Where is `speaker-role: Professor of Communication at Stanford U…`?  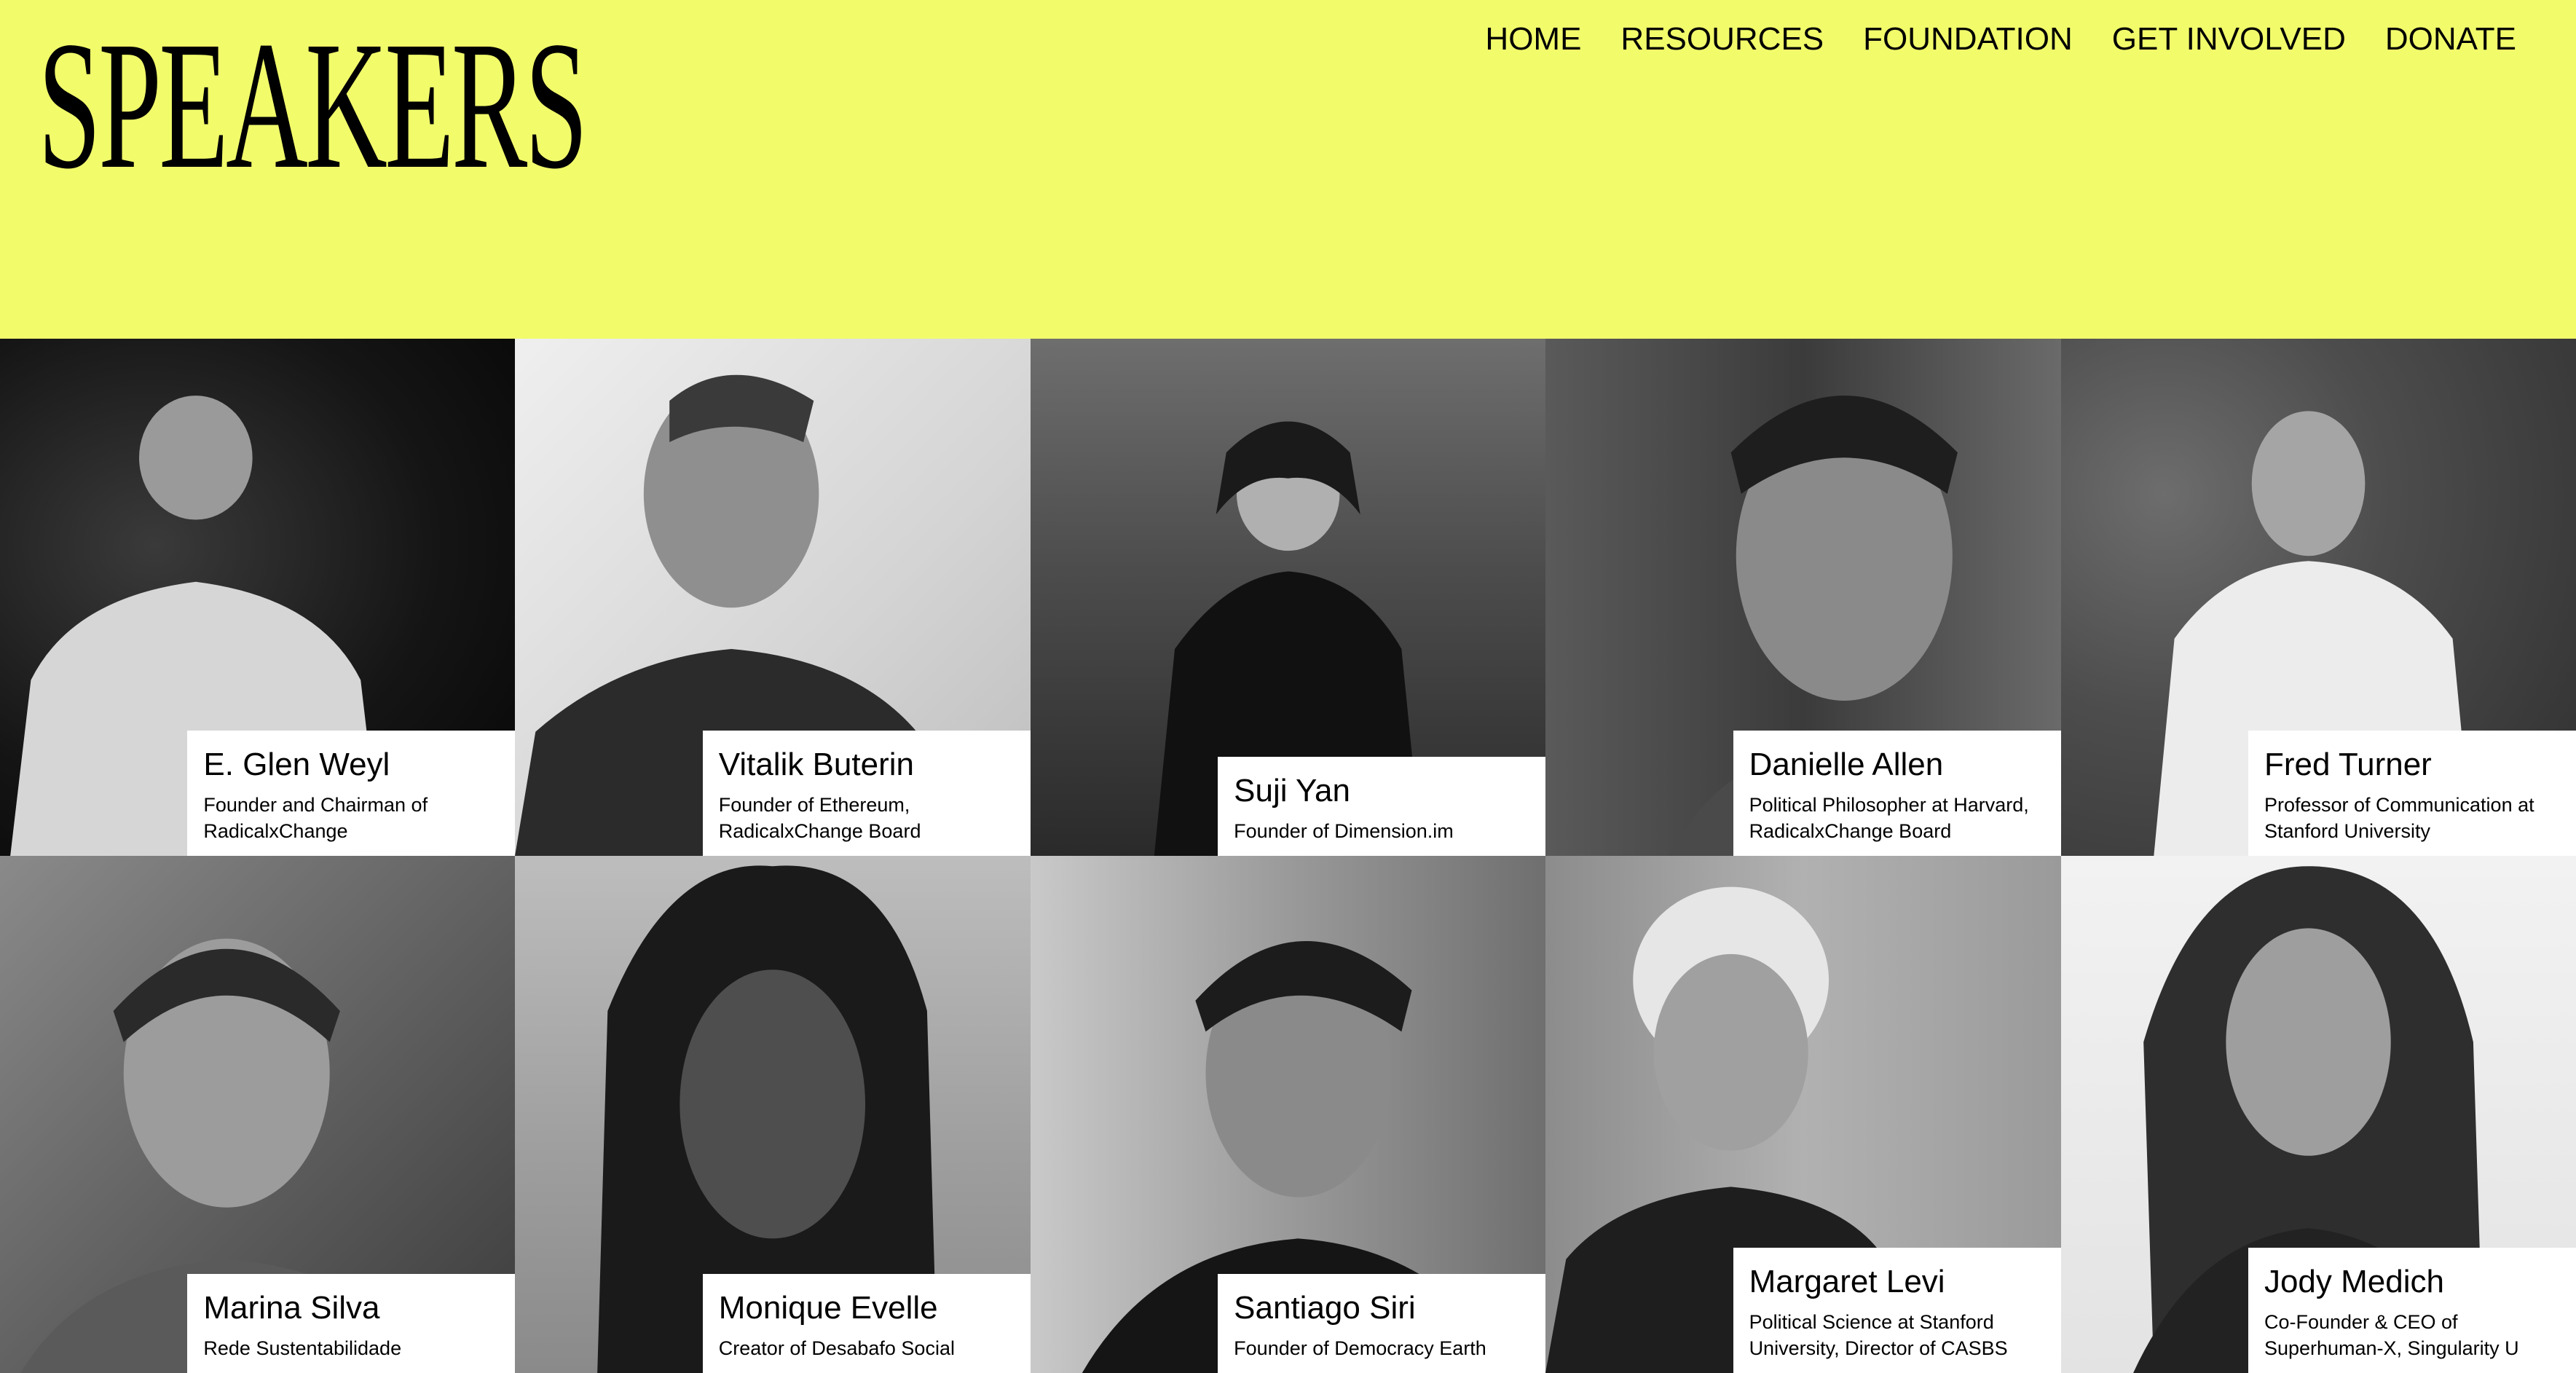 speaker-role: Professor of Communication at Stanford U… is located at coordinates (2399, 818).